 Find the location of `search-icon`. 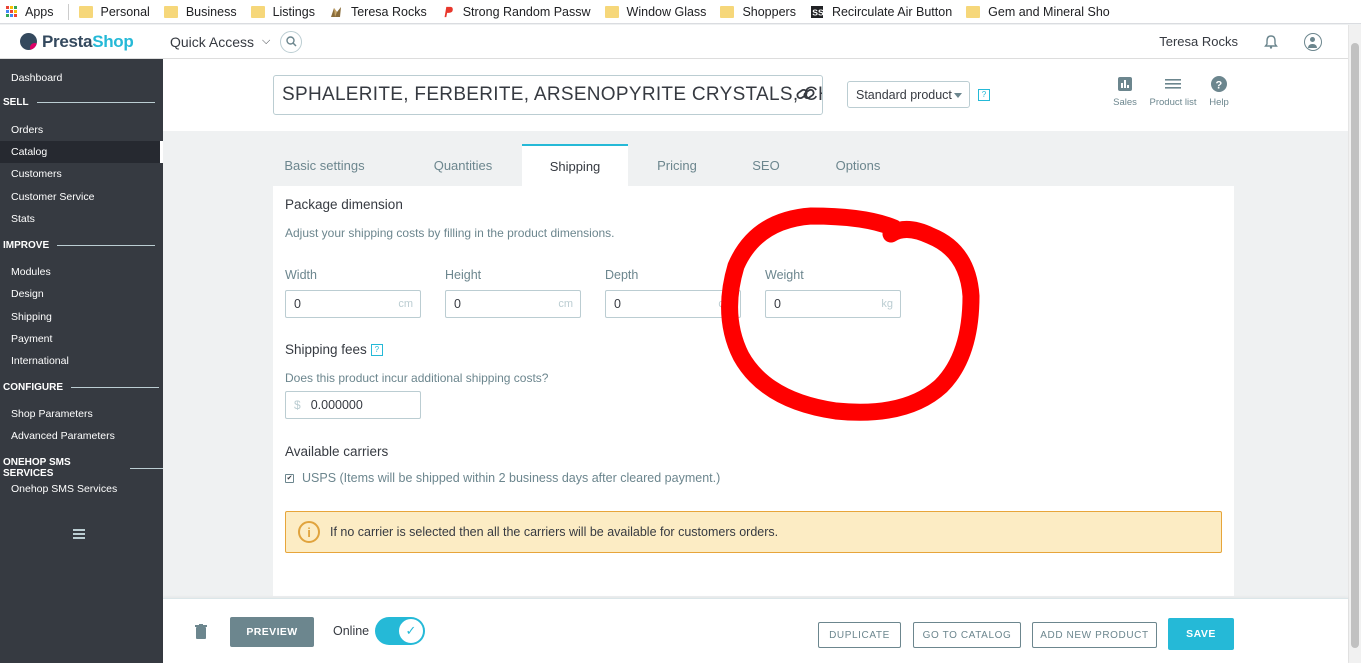

search-icon is located at coordinates (291, 41).